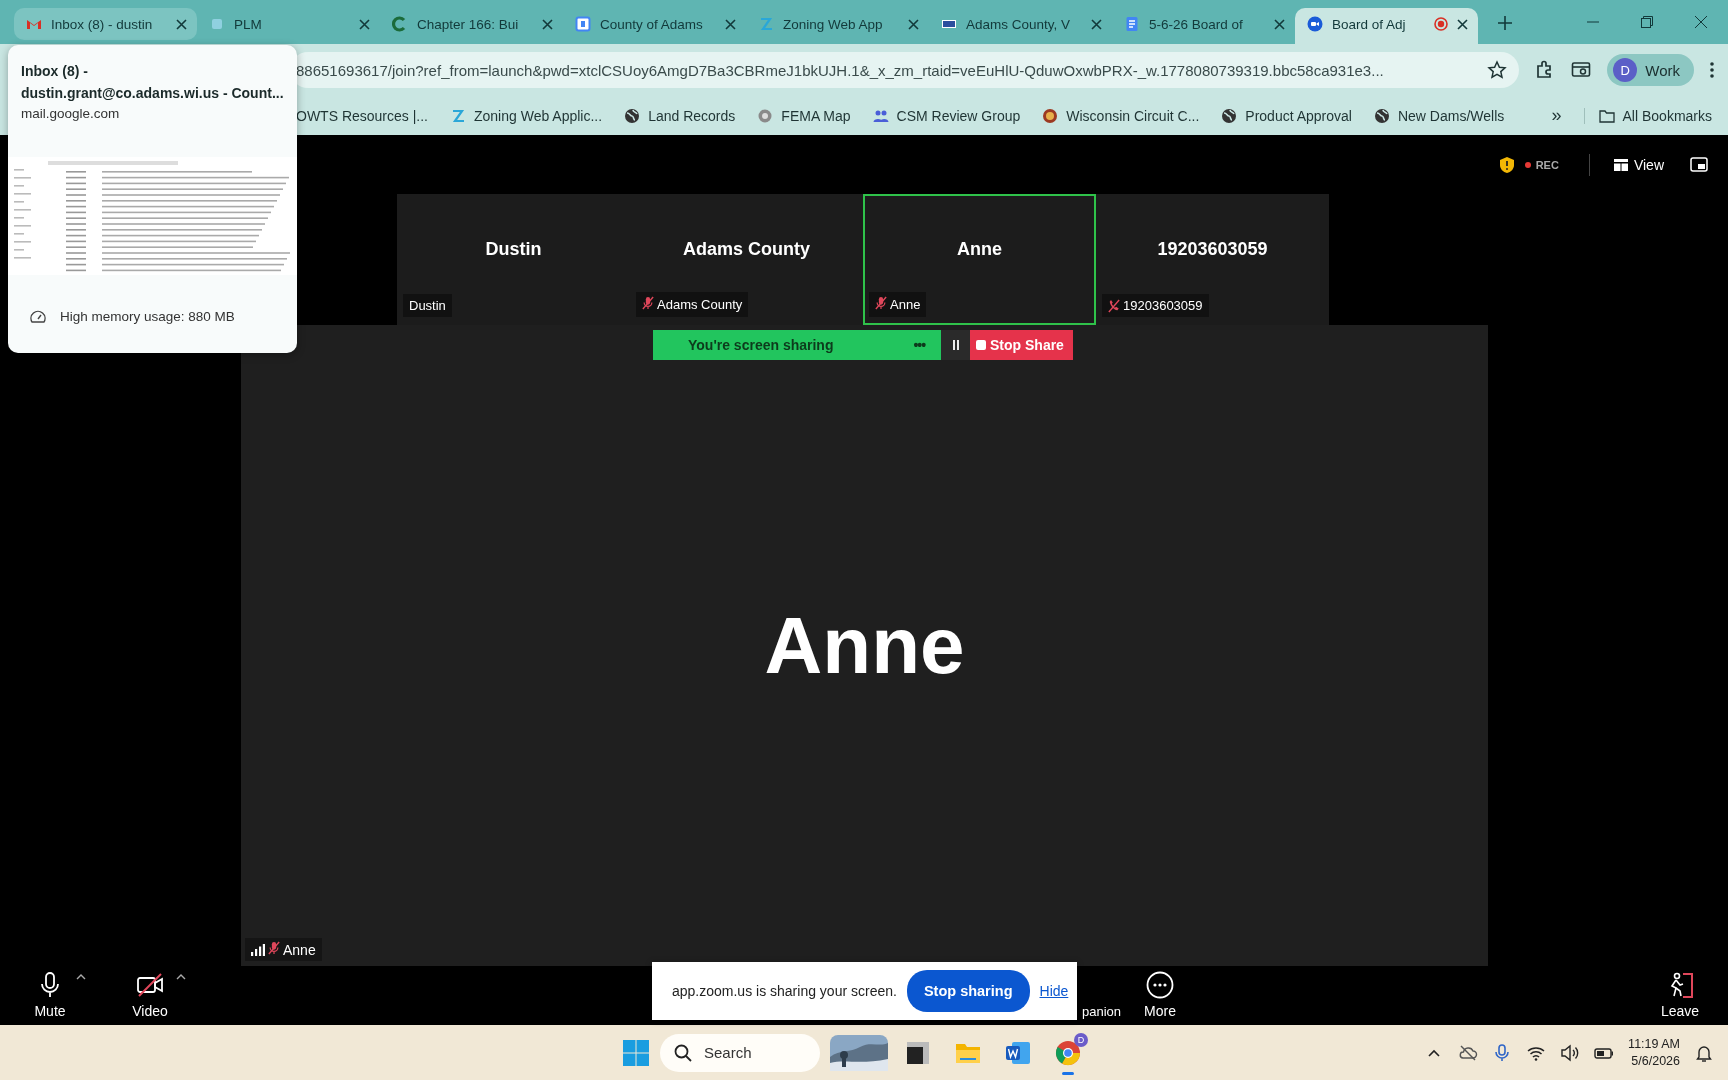  I want to click on participant-name: 19203603059, so click(1212, 249).